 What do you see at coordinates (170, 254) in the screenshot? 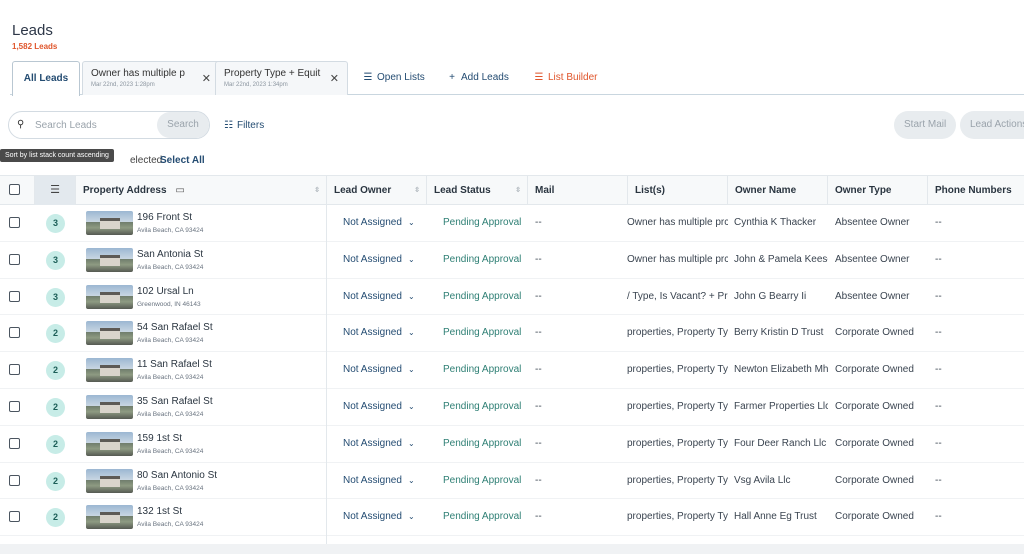
I see `property-street: San Antonia St` at bounding box center [170, 254].